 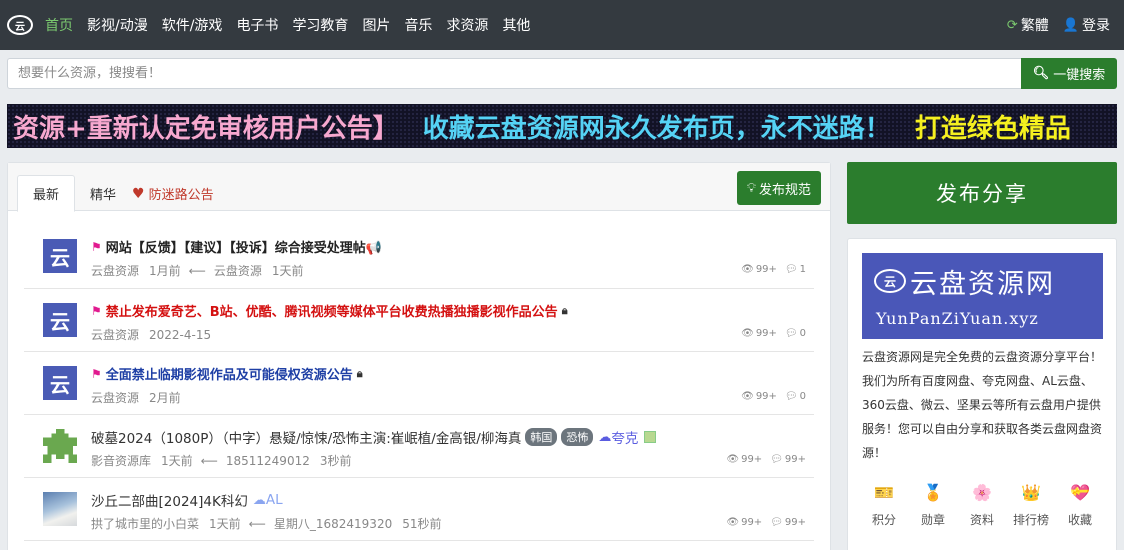 I want to click on nav-item-home: 首页, so click(x=59, y=25).